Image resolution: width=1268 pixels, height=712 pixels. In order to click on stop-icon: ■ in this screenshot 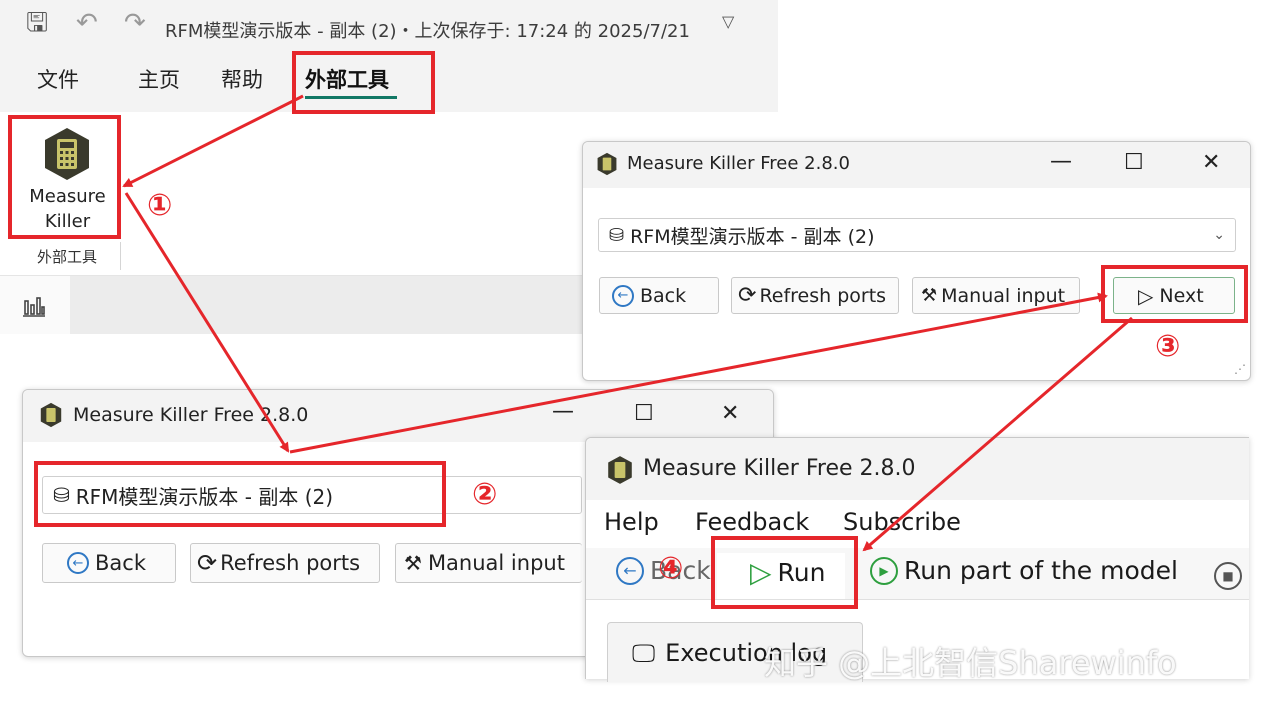, I will do `click(1228, 576)`.